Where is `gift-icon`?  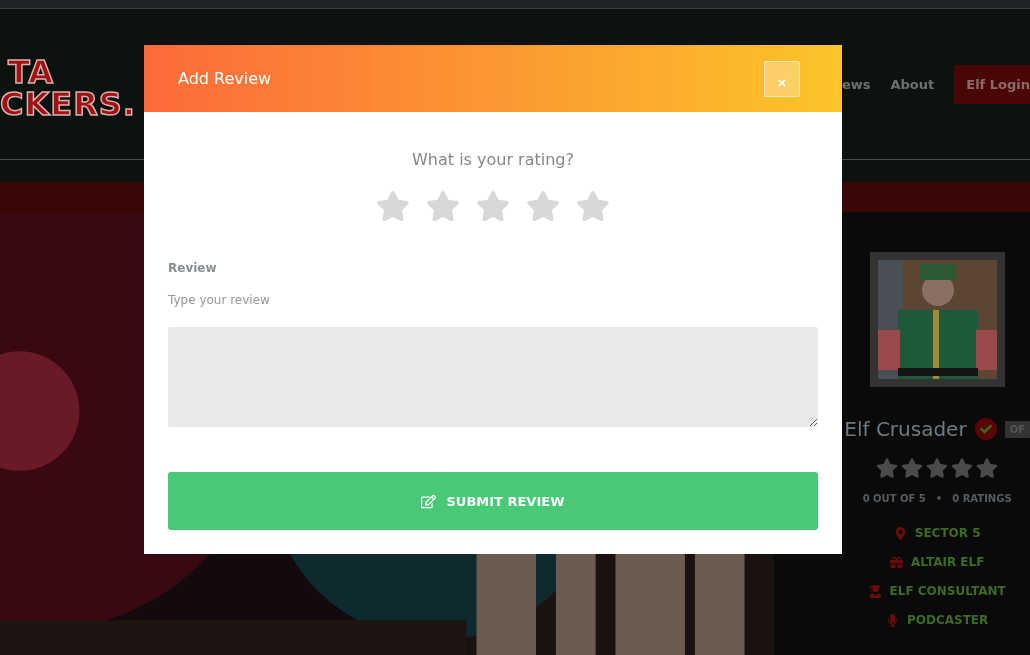 gift-icon is located at coordinates (896, 562).